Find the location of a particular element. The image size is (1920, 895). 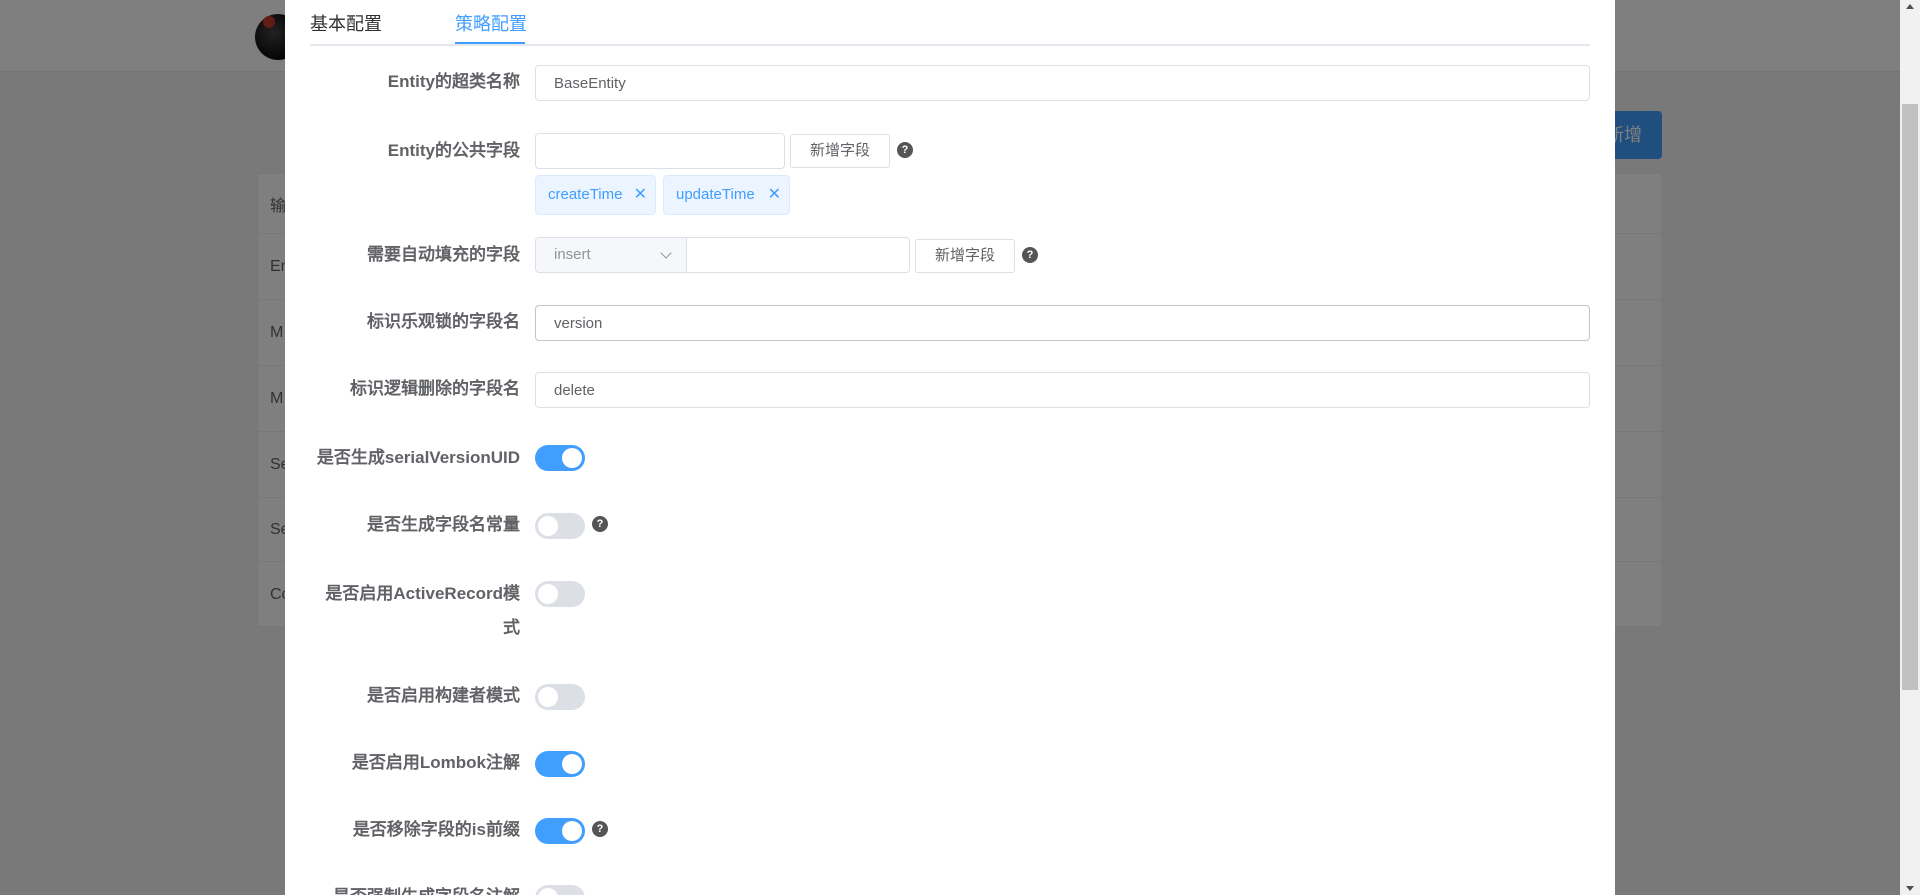

form-row-auto-fill: 需要自动填充的字段 insert 新增字段 ? is located at coordinates (950, 255).